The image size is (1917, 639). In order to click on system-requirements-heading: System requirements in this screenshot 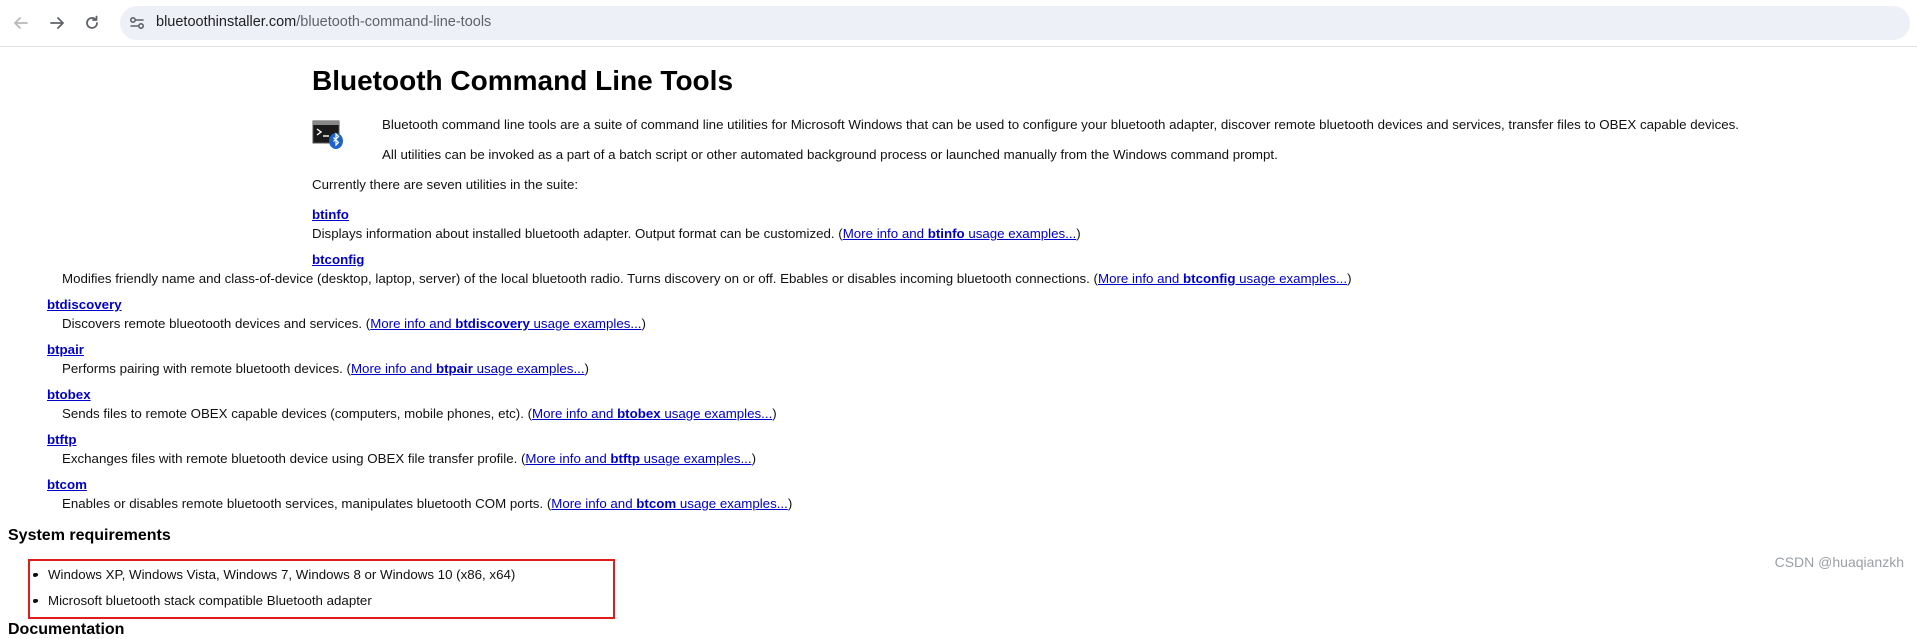, I will do `click(89, 535)`.